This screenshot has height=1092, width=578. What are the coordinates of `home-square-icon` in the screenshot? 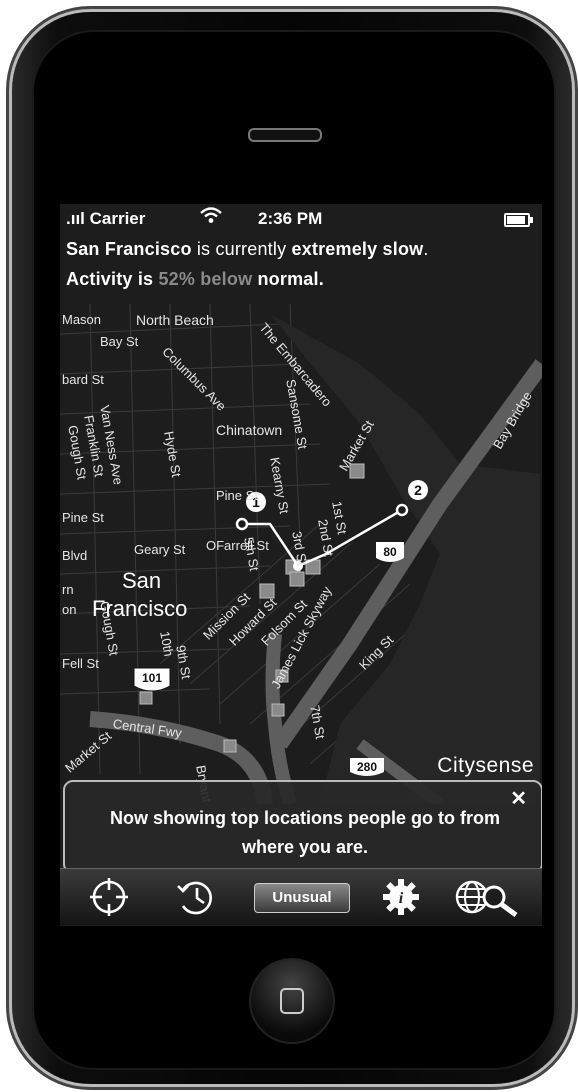 It's located at (292, 1001).